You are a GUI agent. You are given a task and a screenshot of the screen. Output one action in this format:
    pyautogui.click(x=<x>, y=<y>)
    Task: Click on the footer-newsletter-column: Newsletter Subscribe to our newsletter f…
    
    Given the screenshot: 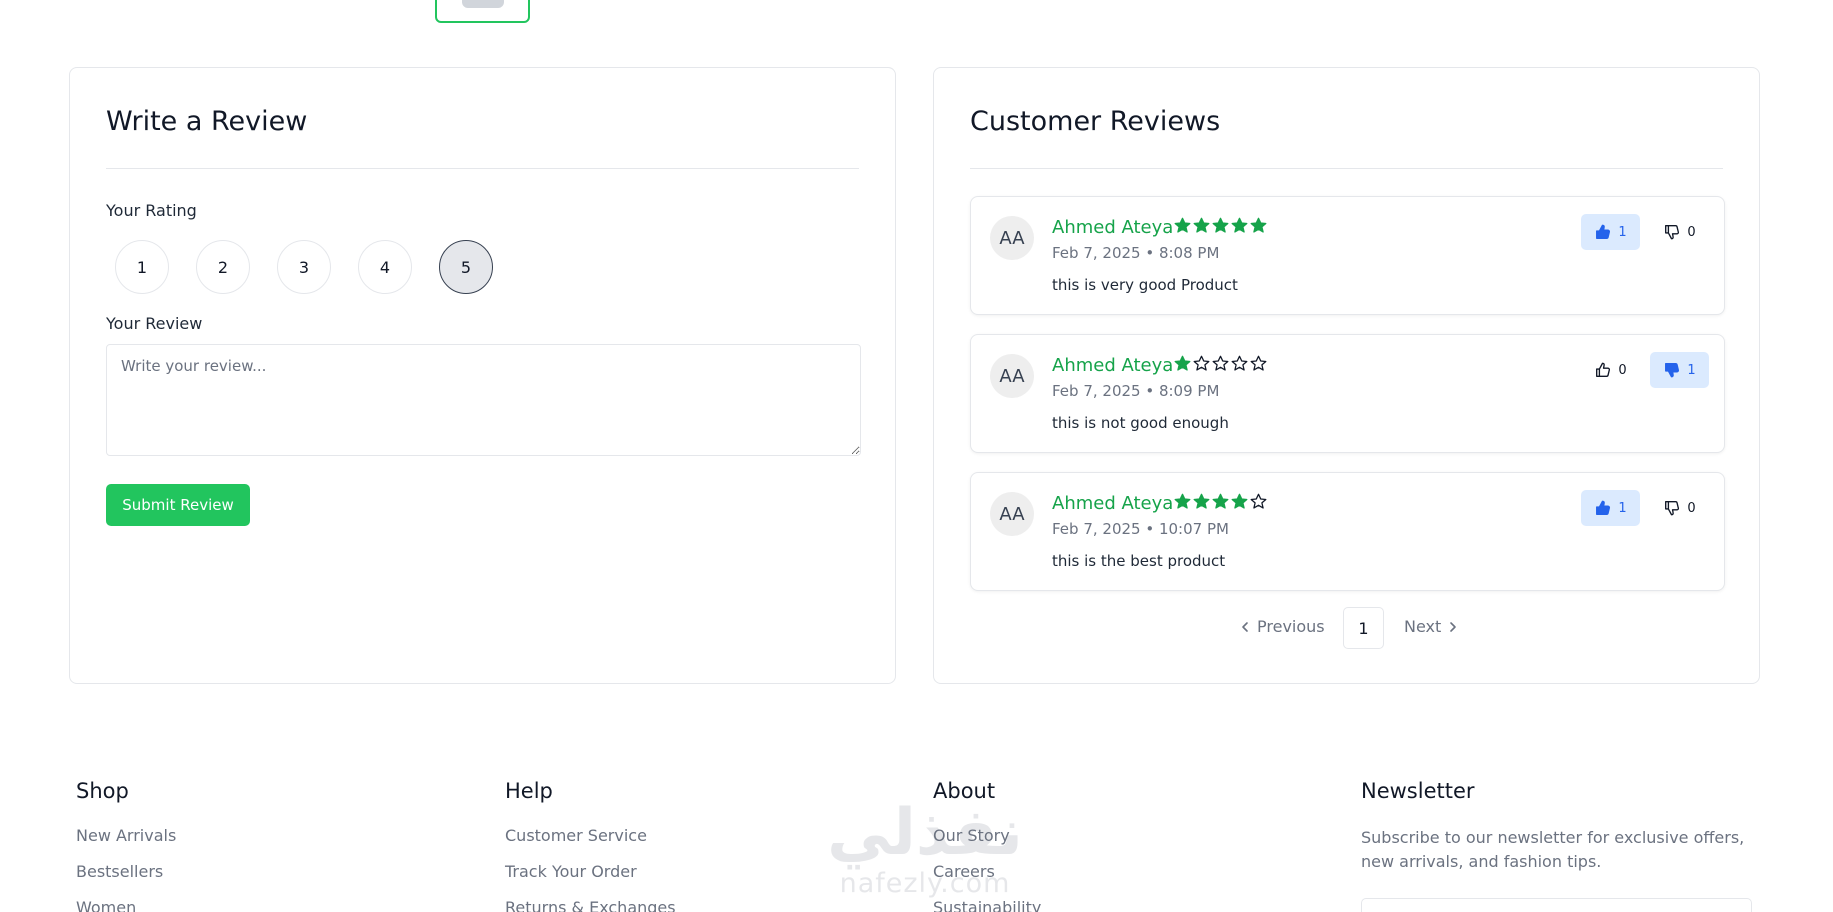 What is the action you would take?
    pyautogui.click(x=1561, y=845)
    